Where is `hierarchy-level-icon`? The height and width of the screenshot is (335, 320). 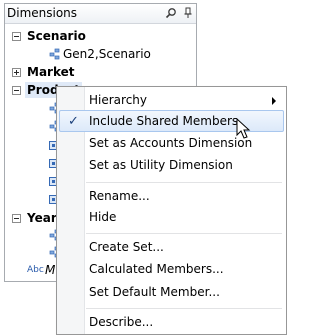
hierarchy-level-icon is located at coordinates (54, 54).